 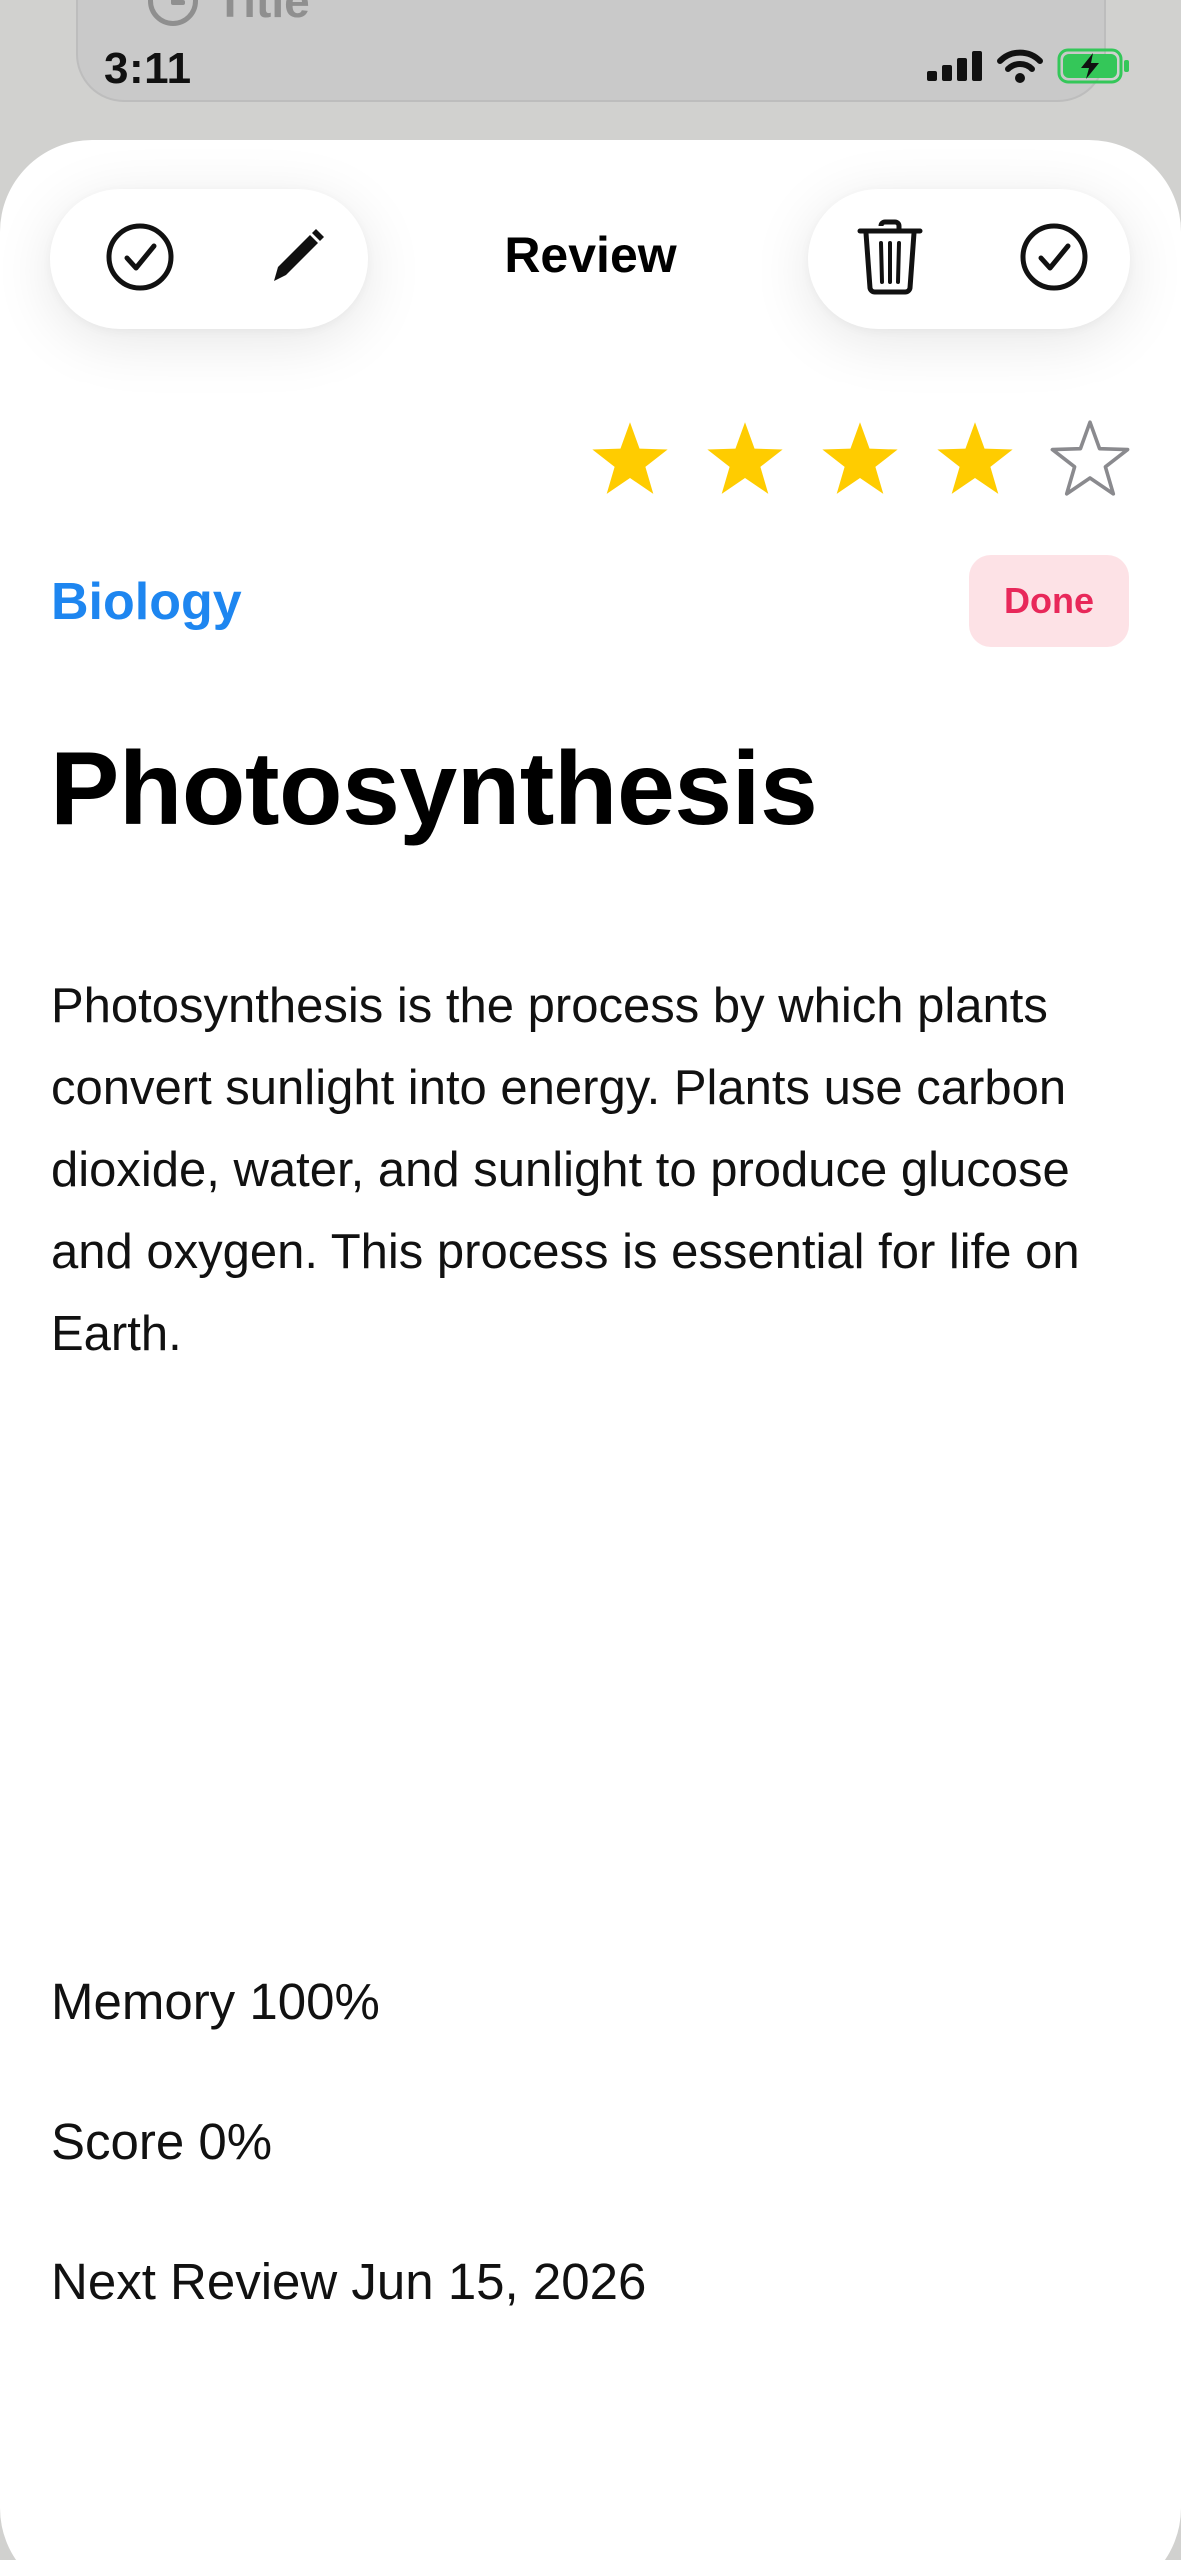 I want to click on wifi-icon, so click(x=1020, y=68).